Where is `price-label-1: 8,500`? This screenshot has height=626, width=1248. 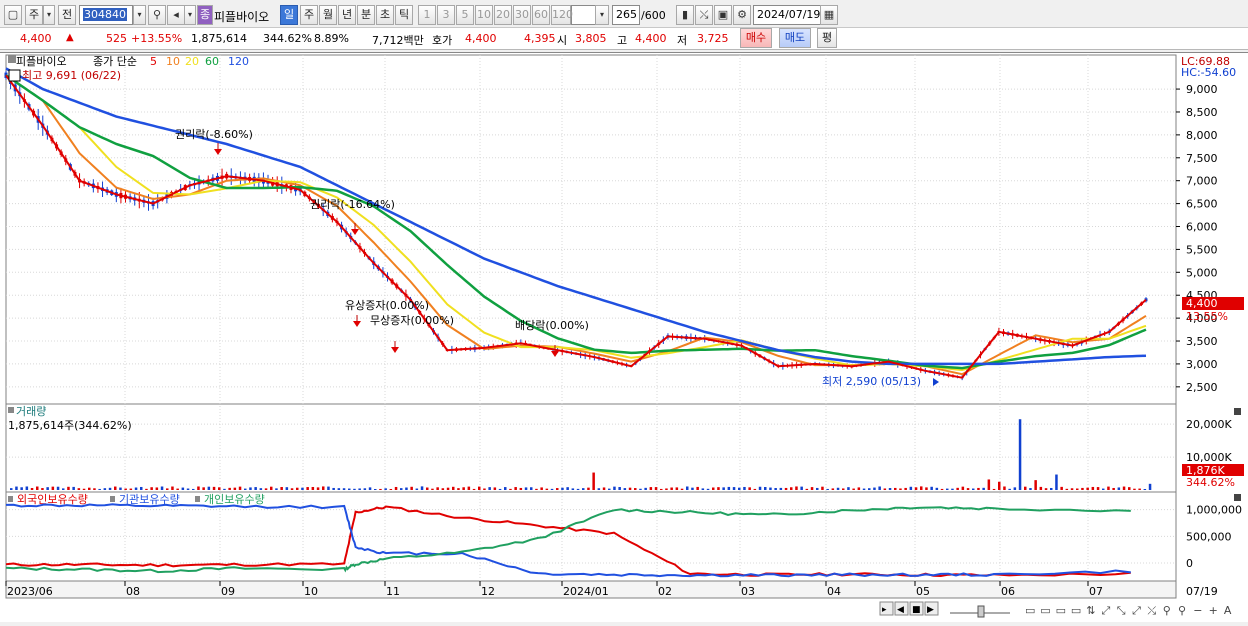 price-label-1: 8,500 is located at coordinates (1202, 112).